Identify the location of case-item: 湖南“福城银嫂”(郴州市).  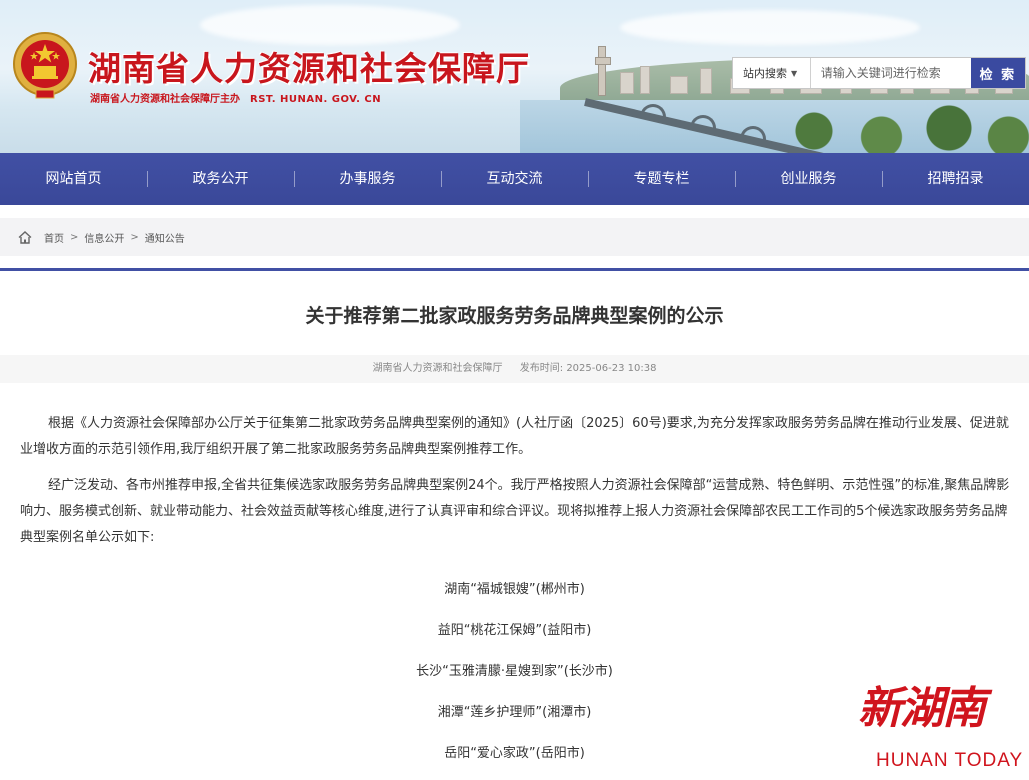
(514, 589).